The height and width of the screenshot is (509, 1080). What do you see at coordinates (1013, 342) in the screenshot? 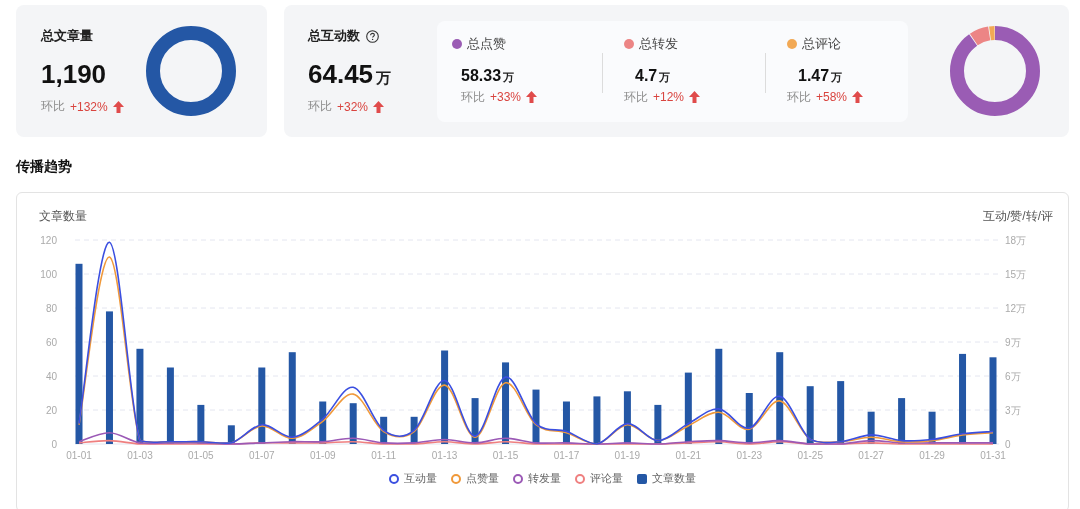
I see `axis-tick-label: 9万` at bounding box center [1013, 342].